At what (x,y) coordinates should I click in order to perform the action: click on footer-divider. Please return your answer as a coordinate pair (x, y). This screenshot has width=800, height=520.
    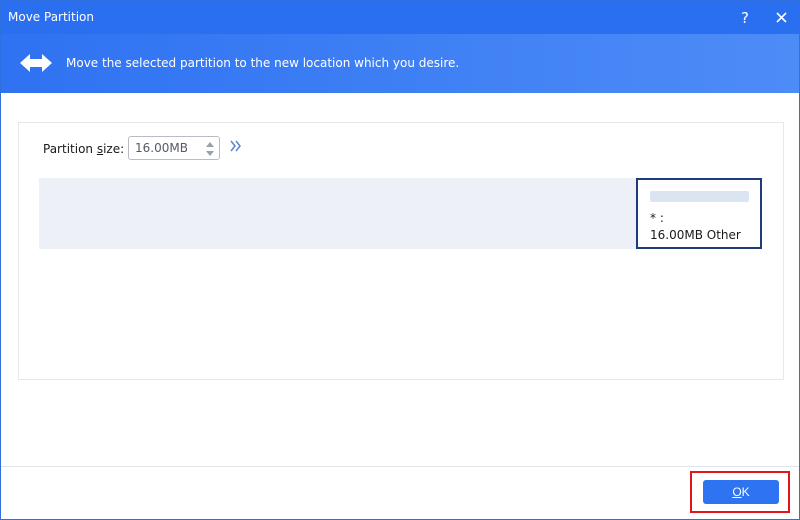
    Looking at the image, I should click on (400, 466).